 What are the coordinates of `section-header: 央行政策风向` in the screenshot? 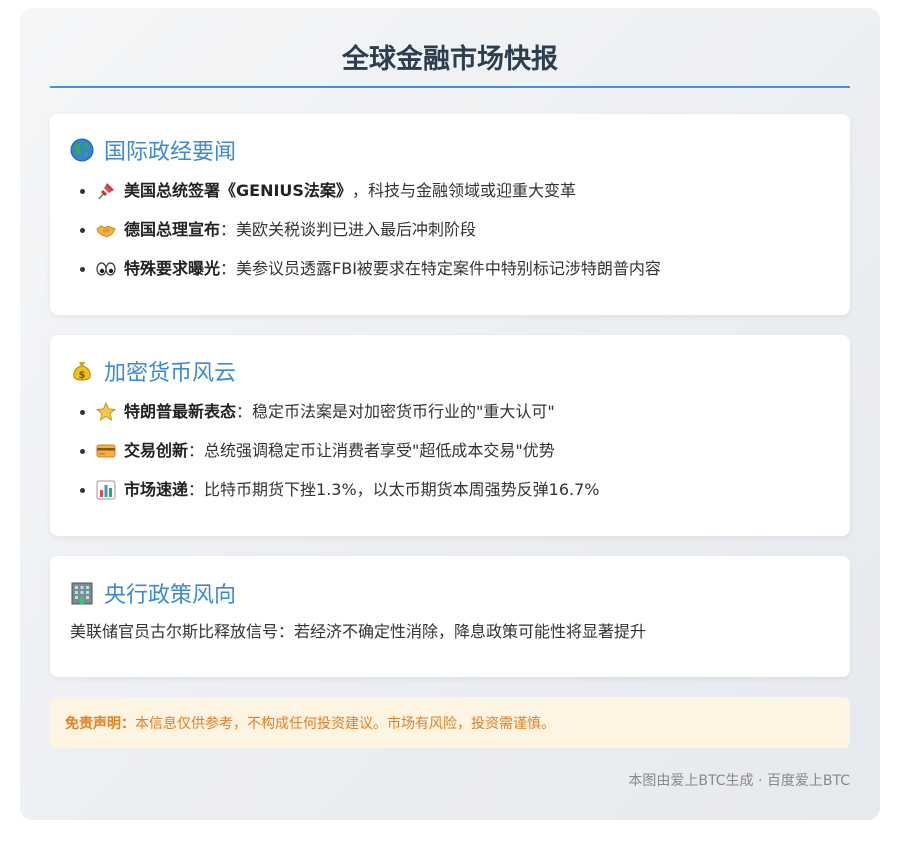 It's located at (450, 593).